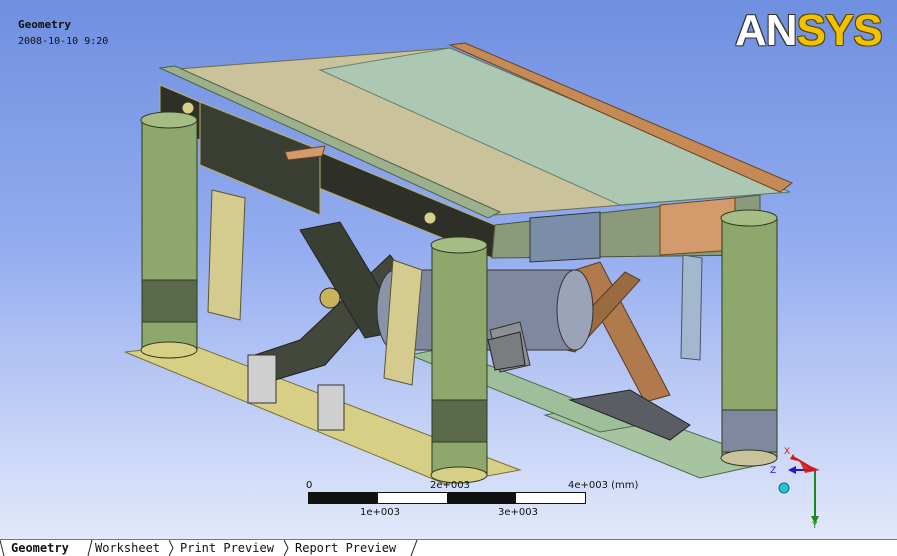 The width and height of the screenshot is (897, 556). What do you see at coordinates (603, 485) in the screenshot?
I see `scale-label-4e3: 4e+003 (mm)` at bounding box center [603, 485].